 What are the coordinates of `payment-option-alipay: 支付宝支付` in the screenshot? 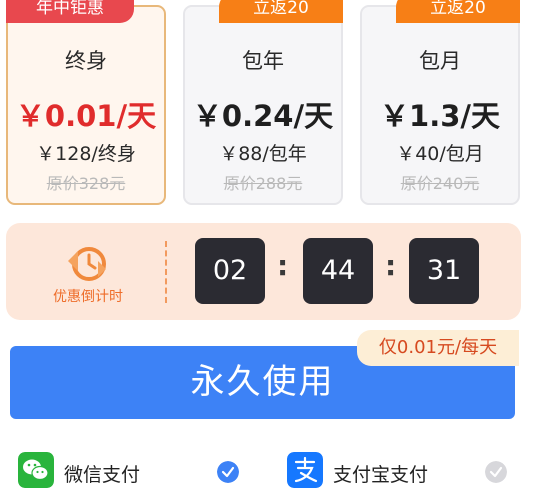 It's located at (402, 472).